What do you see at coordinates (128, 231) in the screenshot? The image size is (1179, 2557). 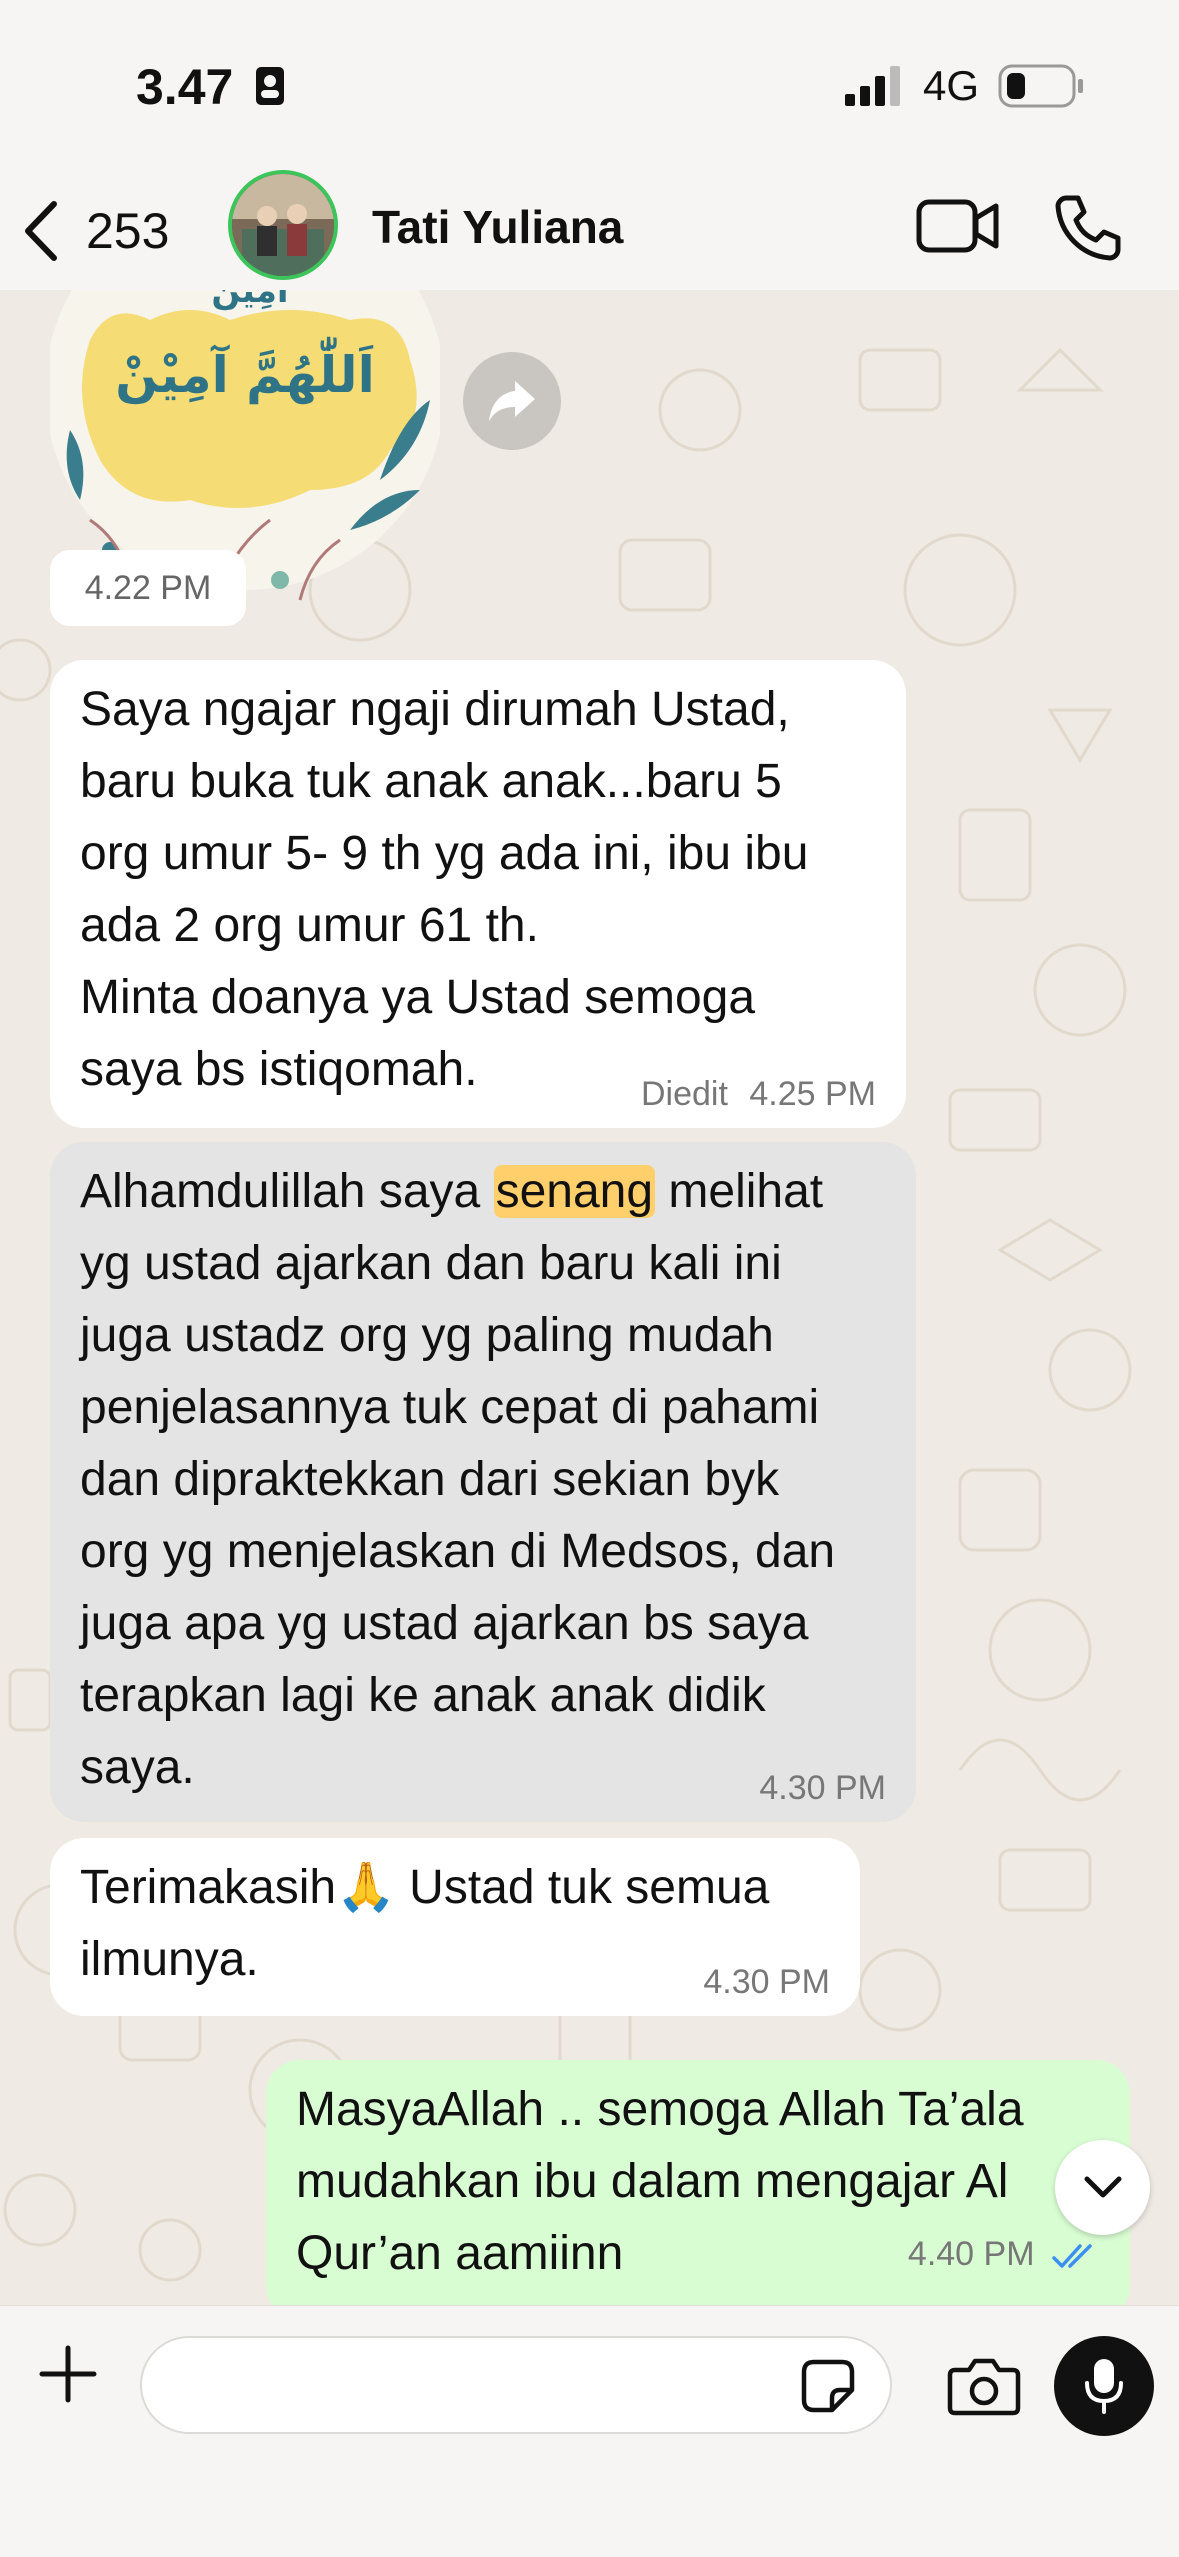 I see `unread-count: 253` at bounding box center [128, 231].